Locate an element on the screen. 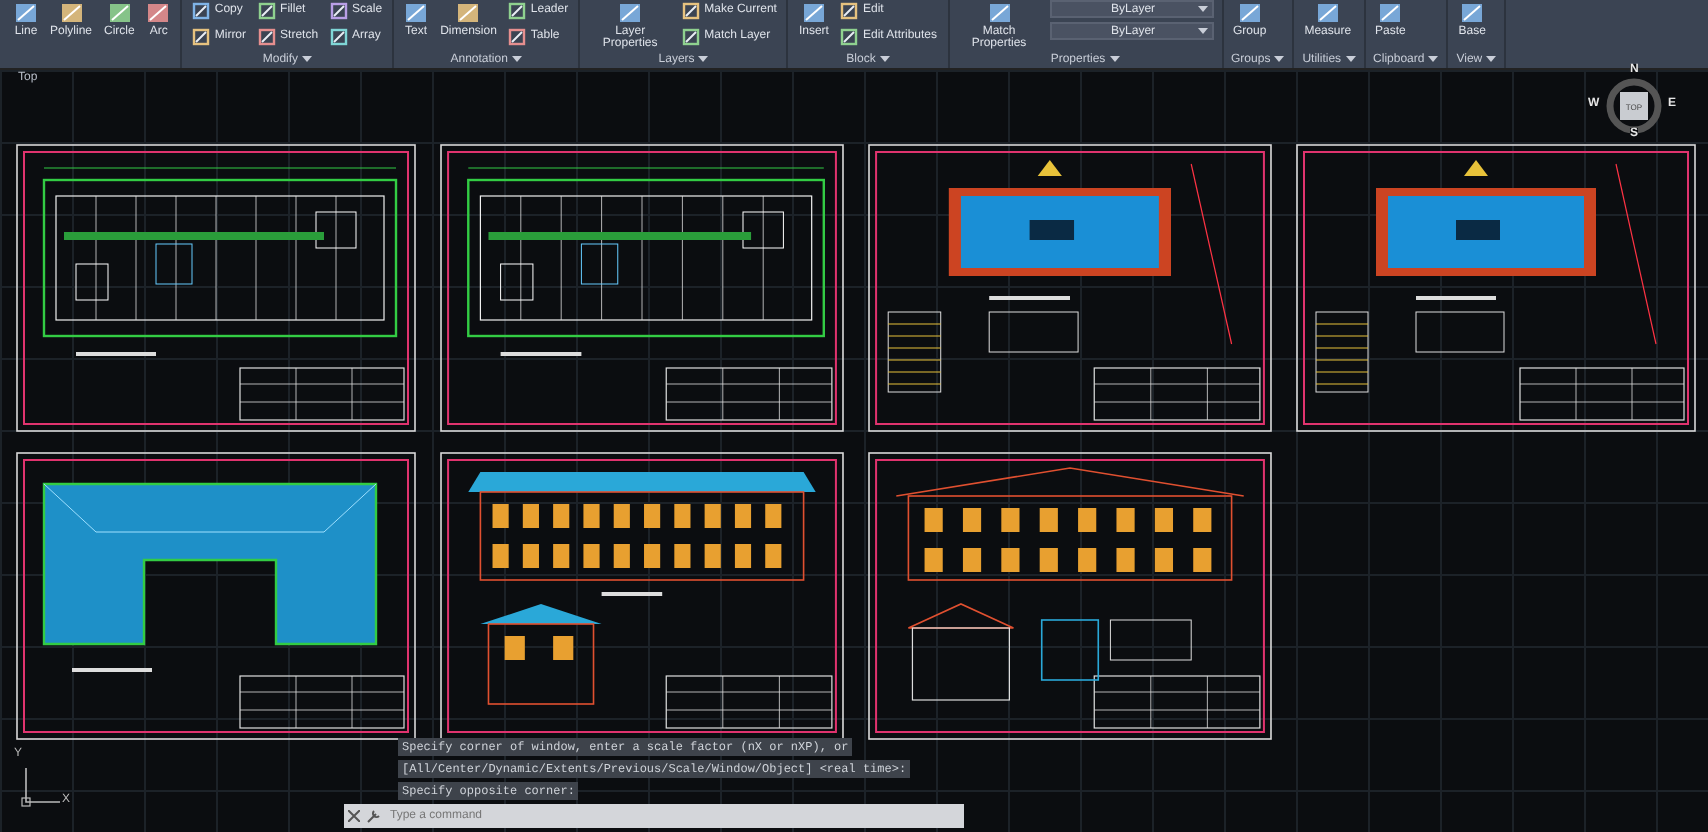 The height and width of the screenshot is (832, 1708). close-icon is located at coordinates (354, 816).